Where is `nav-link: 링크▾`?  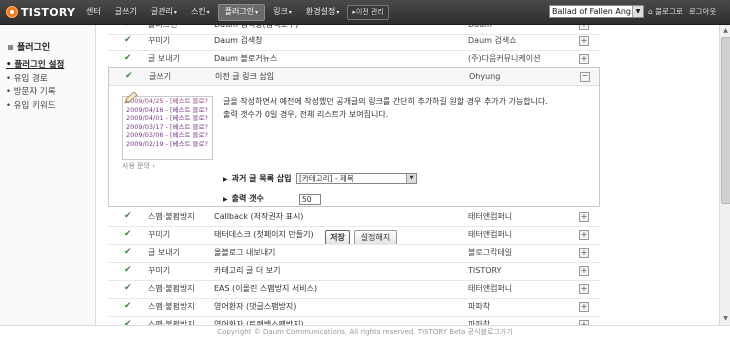 nav-link: 링크▾ is located at coordinates (282, 12).